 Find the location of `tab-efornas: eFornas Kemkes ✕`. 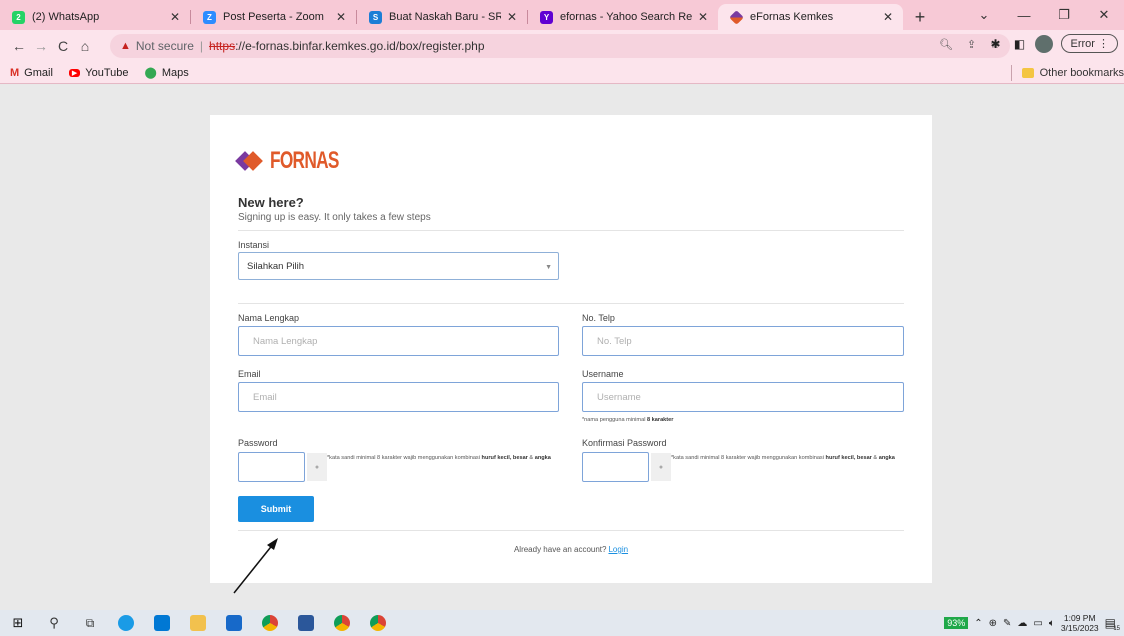

tab-efornas: eFornas Kemkes ✕ is located at coordinates (810, 17).